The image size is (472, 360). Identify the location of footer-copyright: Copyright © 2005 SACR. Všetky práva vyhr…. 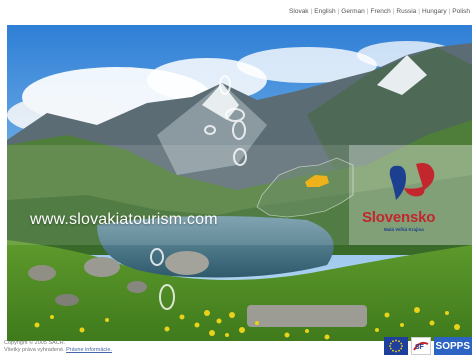
(58, 347).